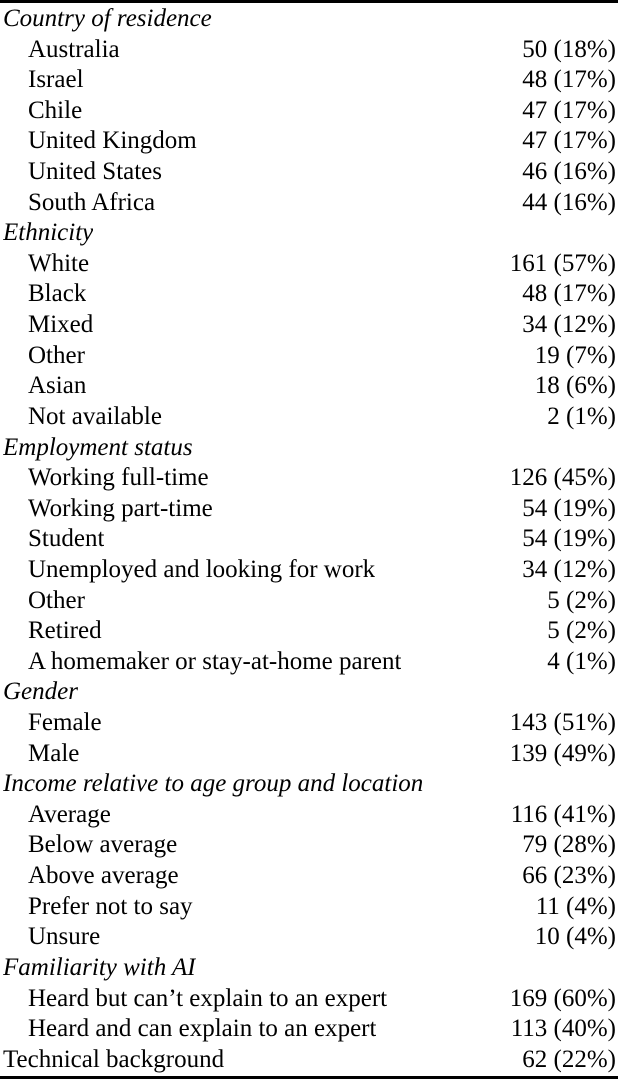 The width and height of the screenshot is (618, 1084). What do you see at coordinates (309, 1077) in the screenshot?
I see `table-bottom-rule` at bounding box center [309, 1077].